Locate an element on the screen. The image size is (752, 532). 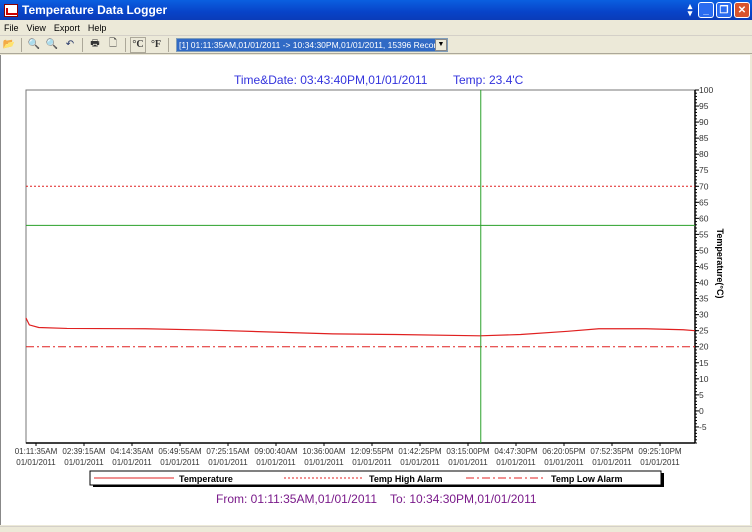
x-tick-time: 09:00:40AM is located at coordinates (275, 451).